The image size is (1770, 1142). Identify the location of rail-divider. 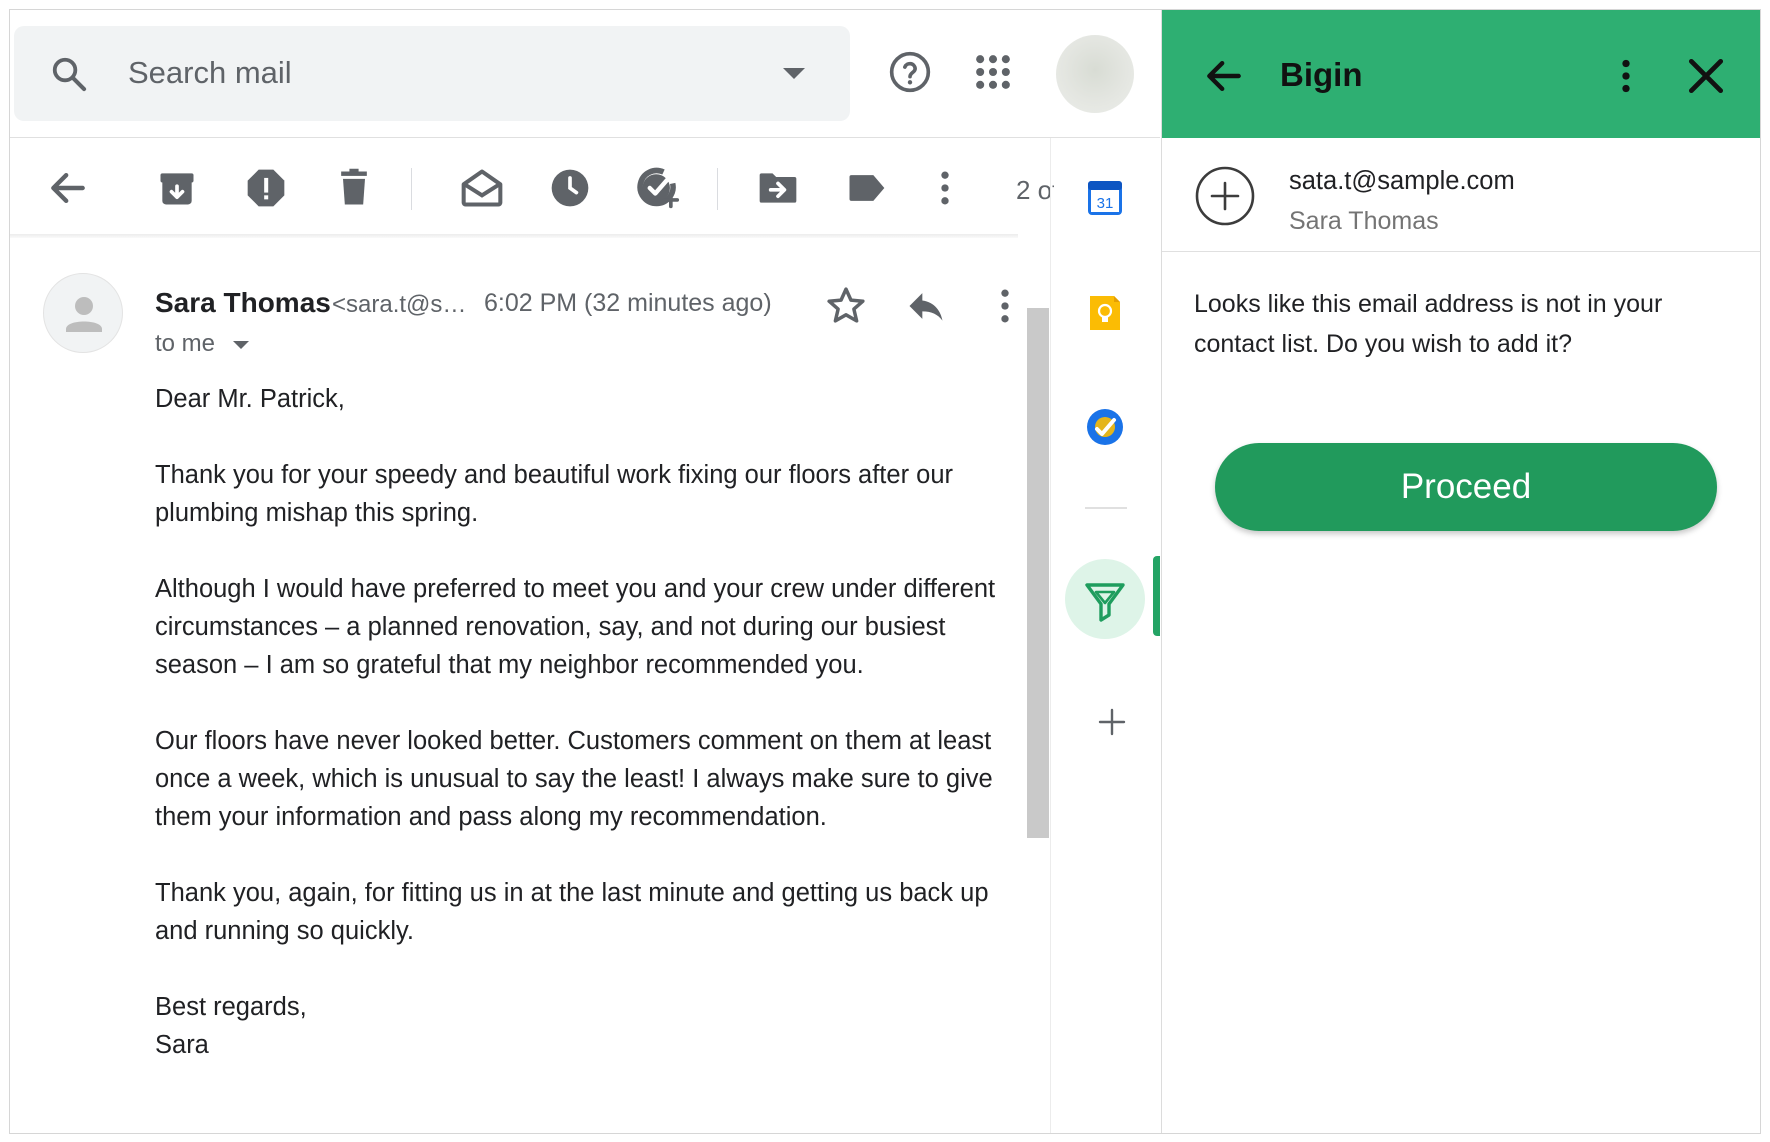
(1050, 635).